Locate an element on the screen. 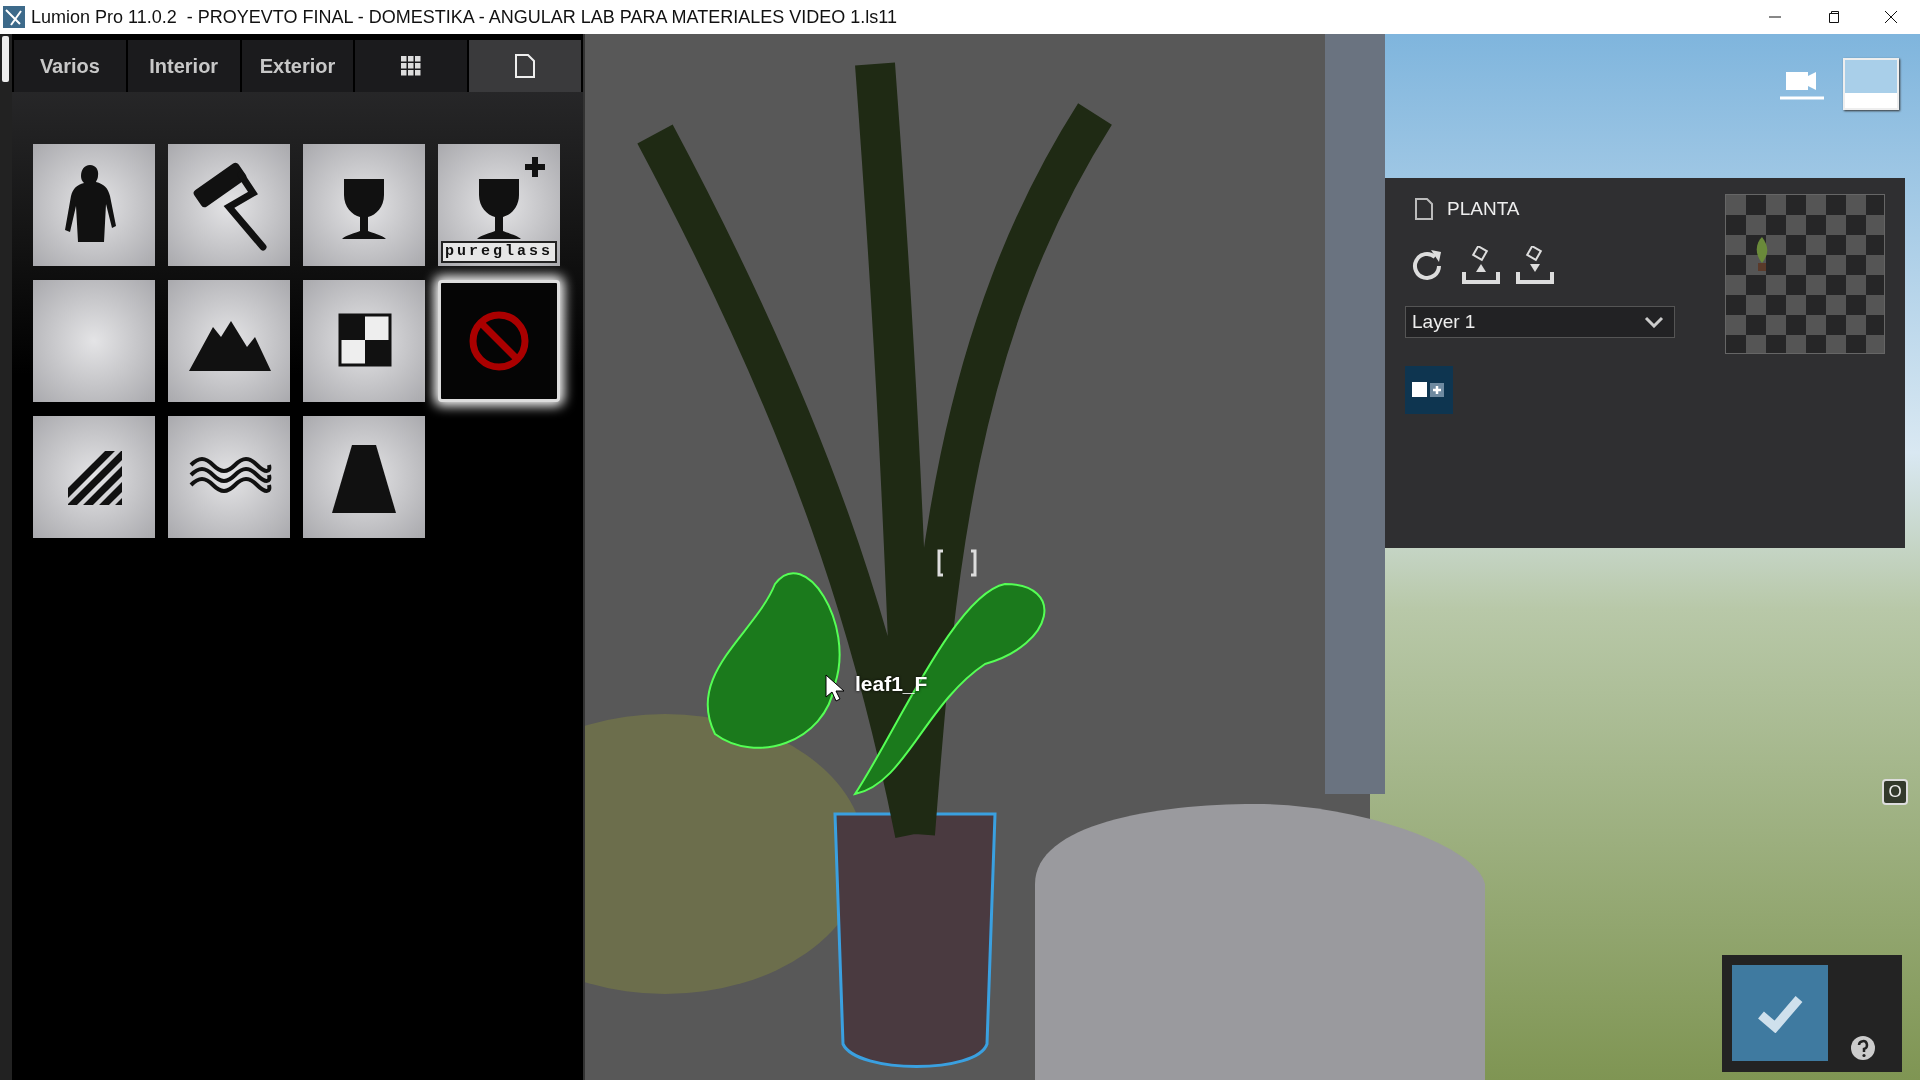  window-title: Lumion Pro 11.0.2 - PROYEVTO FINAL - DOMESTIKA - ANGULAR LAB PARA MATERIALES VIDEO 1.ls11 is located at coordinates (464, 17).